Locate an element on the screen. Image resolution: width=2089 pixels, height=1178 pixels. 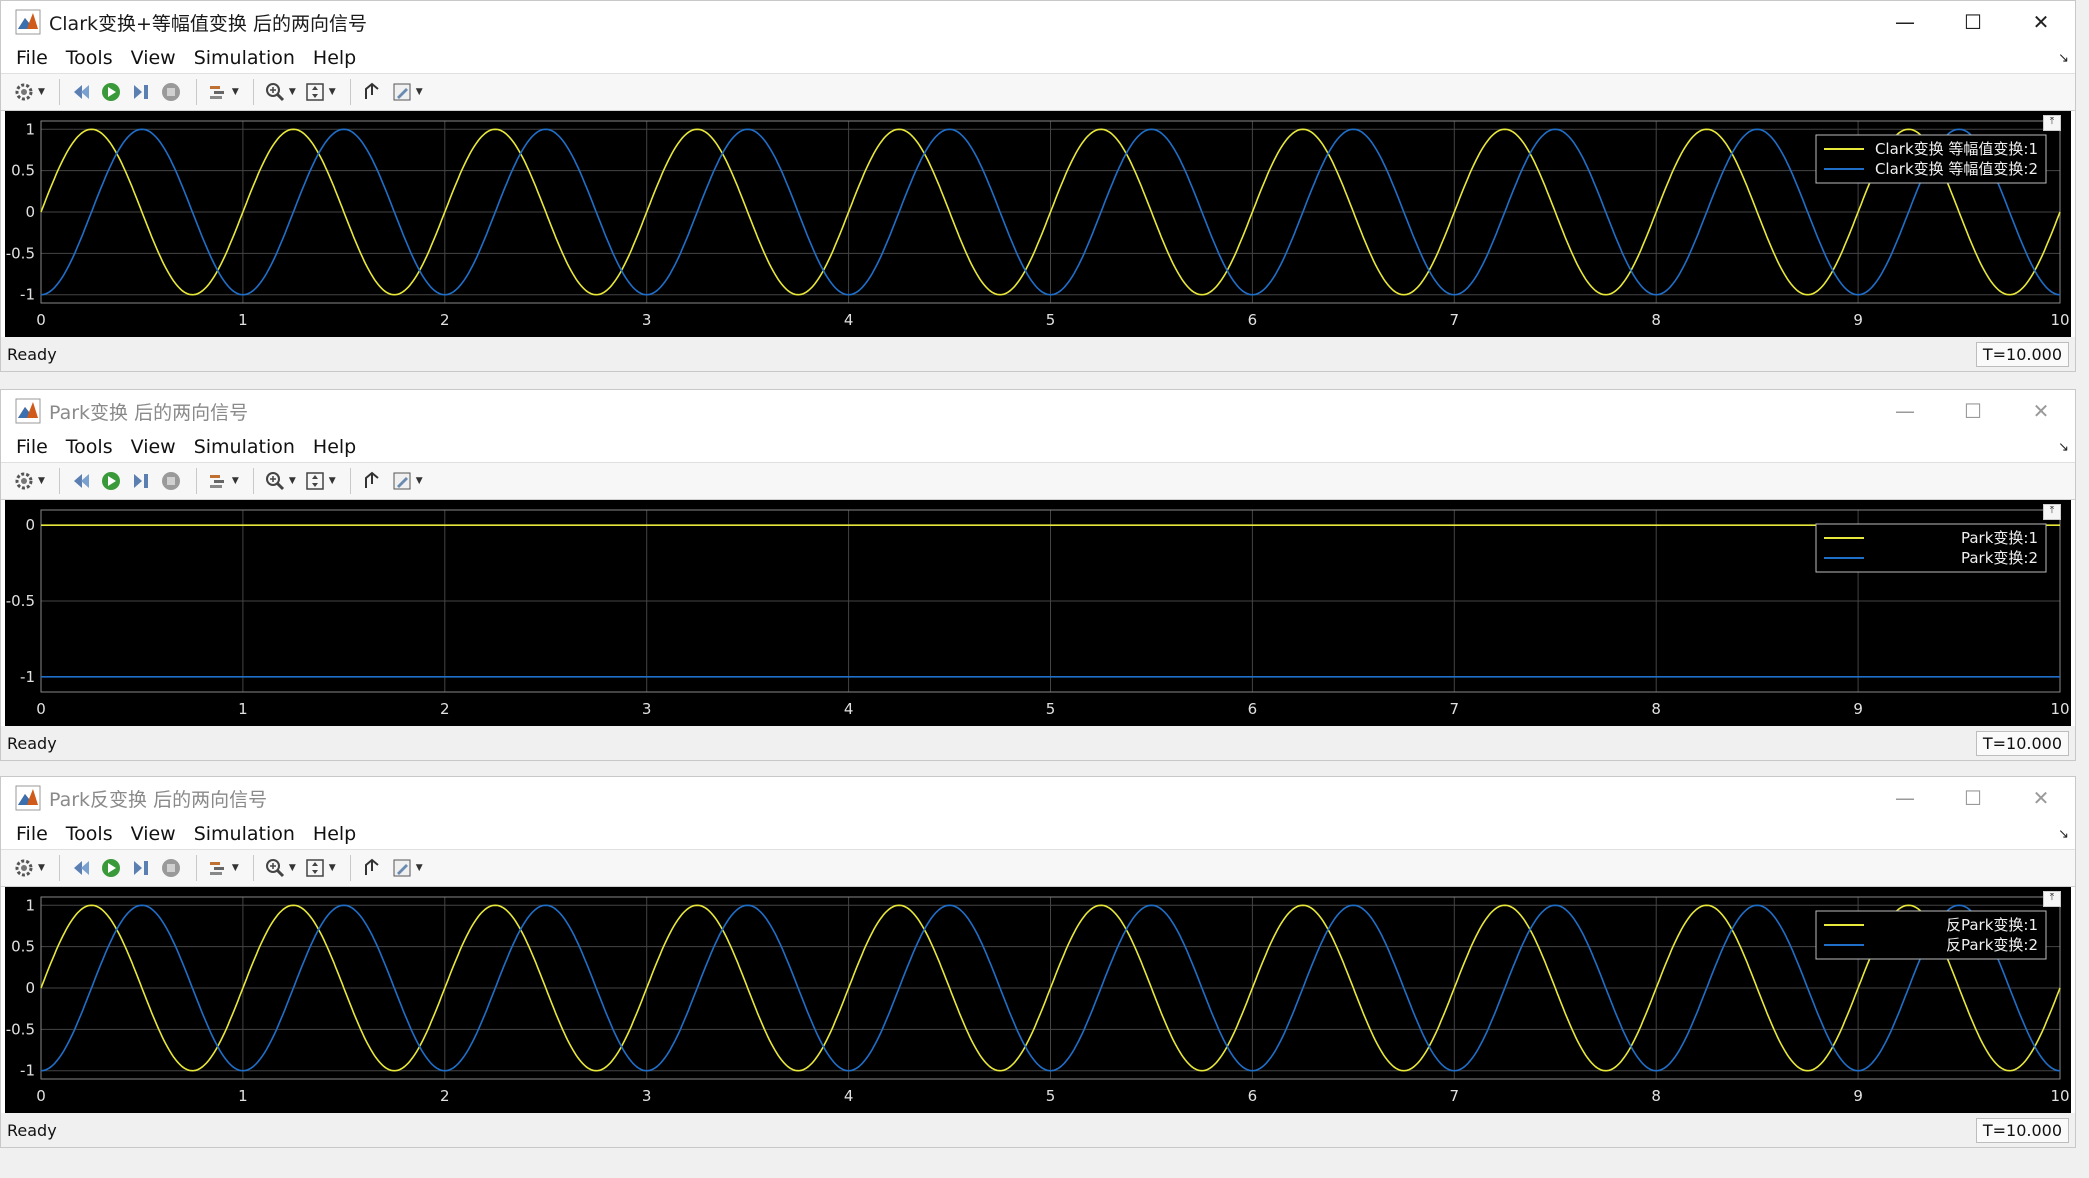
y-tick-label: -1 is located at coordinates (27, 1071).